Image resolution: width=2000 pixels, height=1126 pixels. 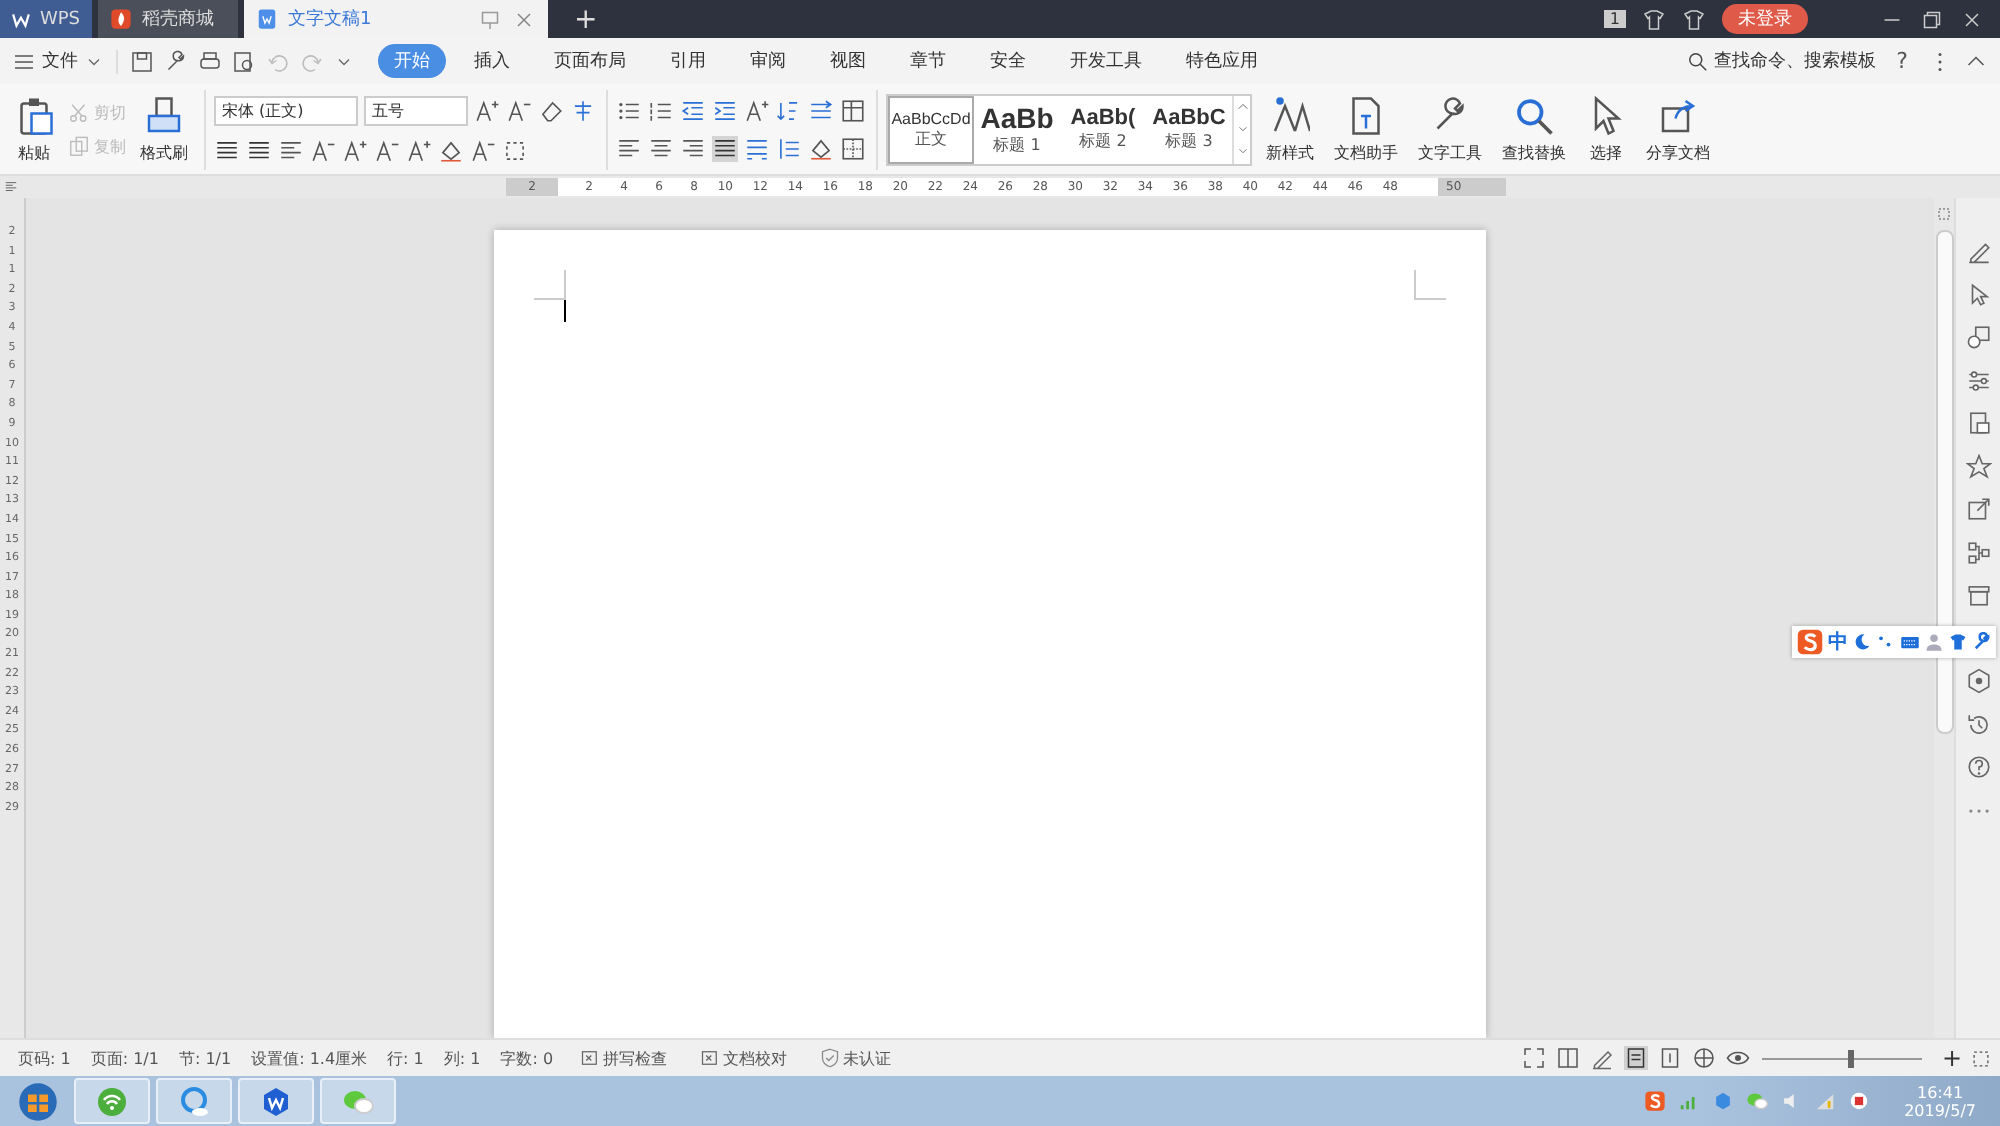 What do you see at coordinates (1932, 19) in the screenshot?
I see `restore-icon` at bounding box center [1932, 19].